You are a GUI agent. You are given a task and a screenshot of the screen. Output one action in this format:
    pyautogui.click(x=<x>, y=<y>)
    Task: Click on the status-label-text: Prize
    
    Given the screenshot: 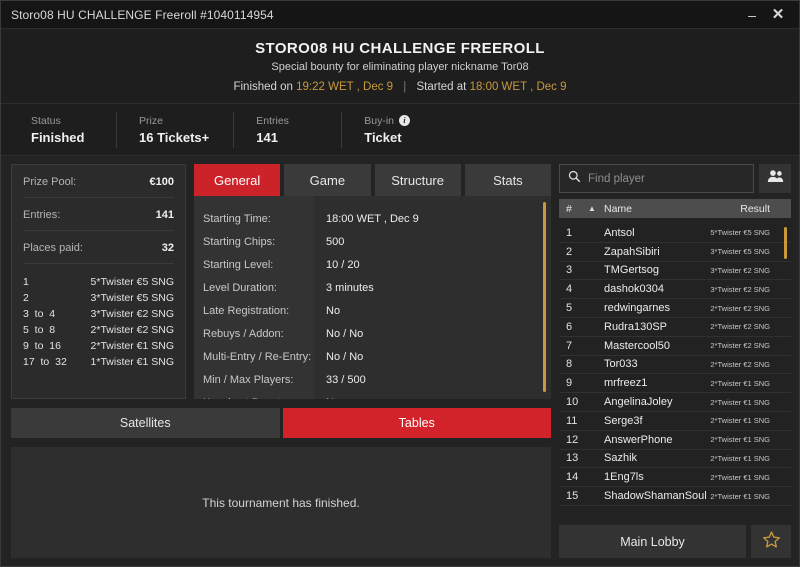 What is the action you would take?
    pyautogui.click(x=151, y=120)
    